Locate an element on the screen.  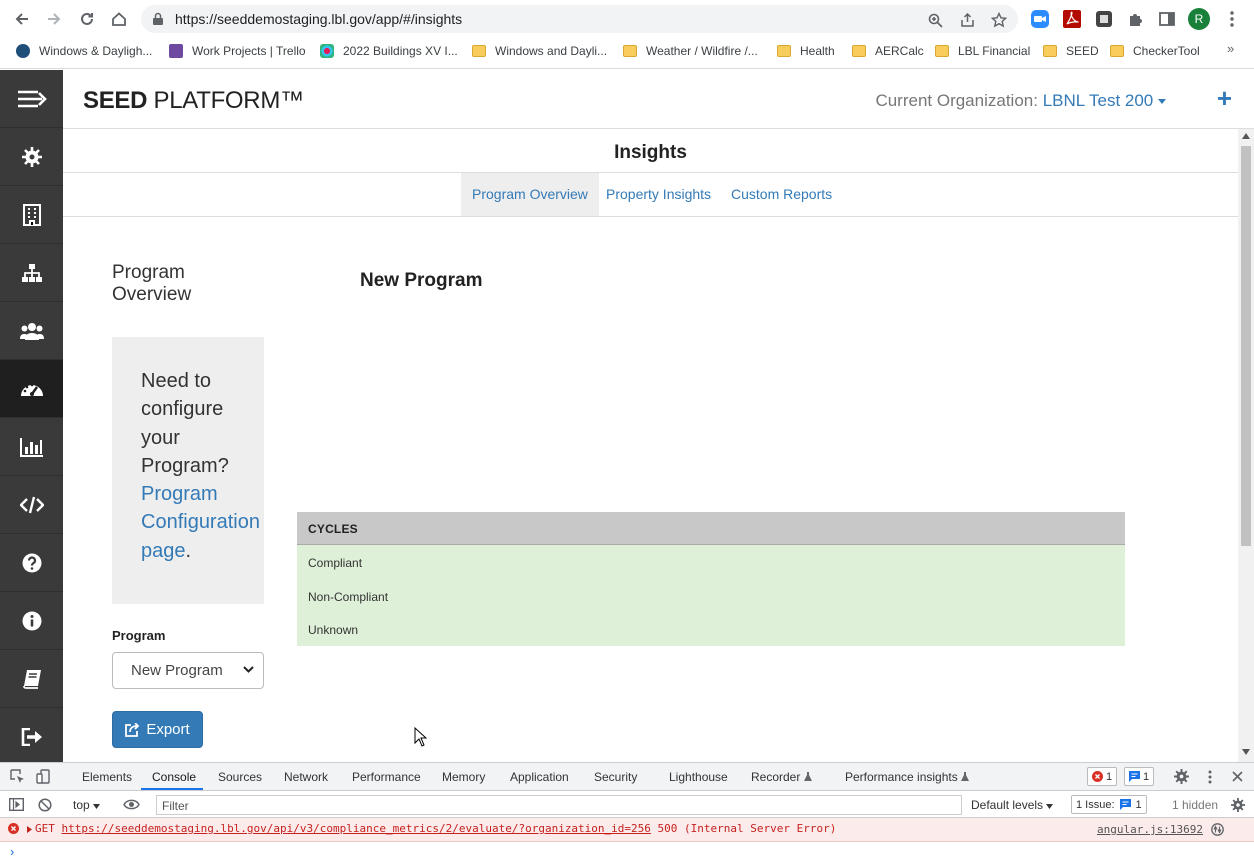
devtools-tab-lighthouse: Lighthouse is located at coordinates (698, 777).